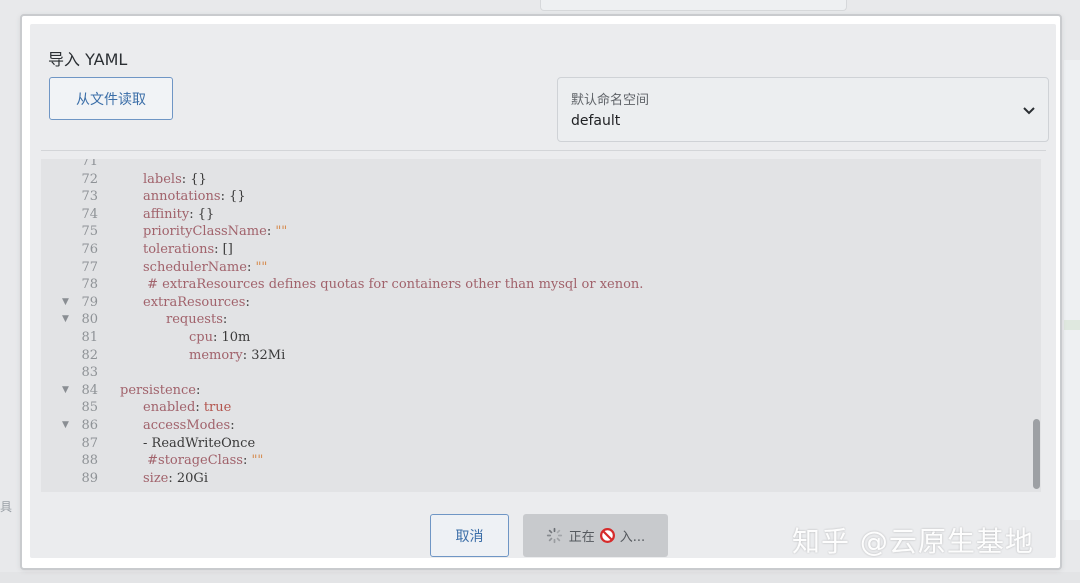 This screenshot has width=1080, height=583. I want to click on code-token: memory, so click(216, 355).